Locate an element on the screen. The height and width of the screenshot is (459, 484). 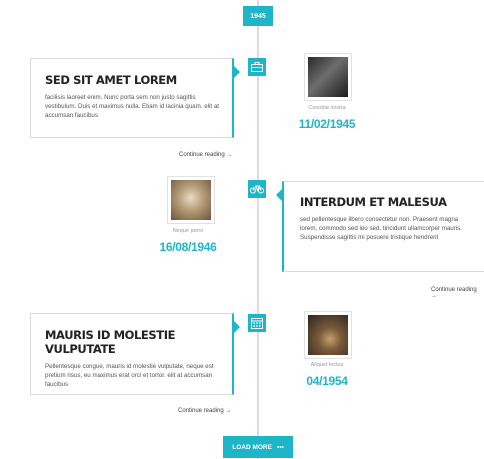
thumbnail-caption: Conubia nostra is located at coordinates (327, 108).